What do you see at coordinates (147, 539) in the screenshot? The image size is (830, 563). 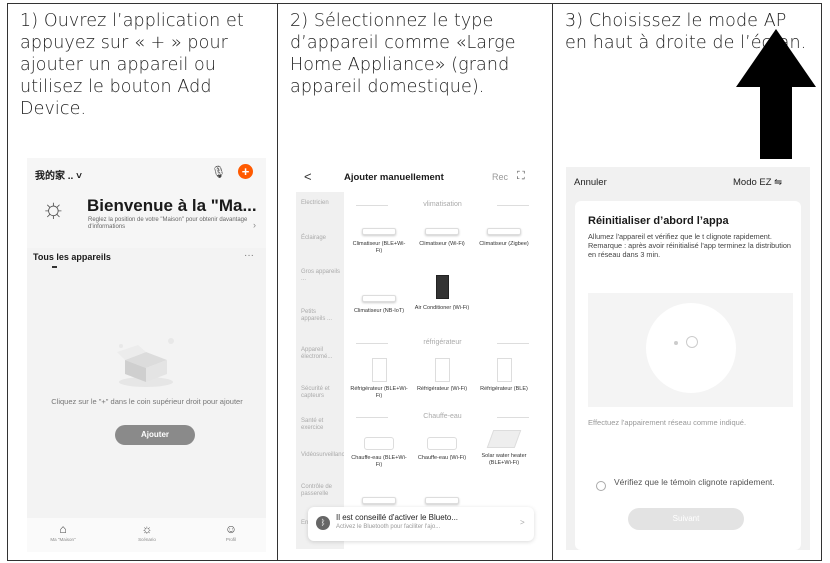 I see `tab-scenario-label: Scénario` at bounding box center [147, 539].